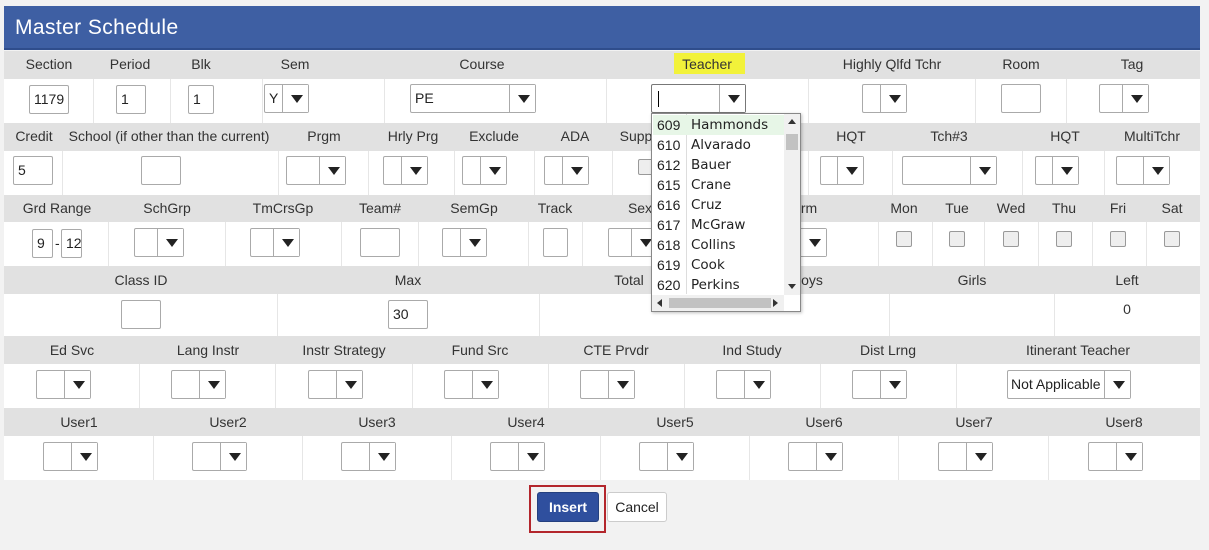 Image resolution: width=1209 pixels, height=550 pixels. What do you see at coordinates (708, 265) in the screenshot?
I see `teacher-option-name: Cook` at bounding box center [708, 265].